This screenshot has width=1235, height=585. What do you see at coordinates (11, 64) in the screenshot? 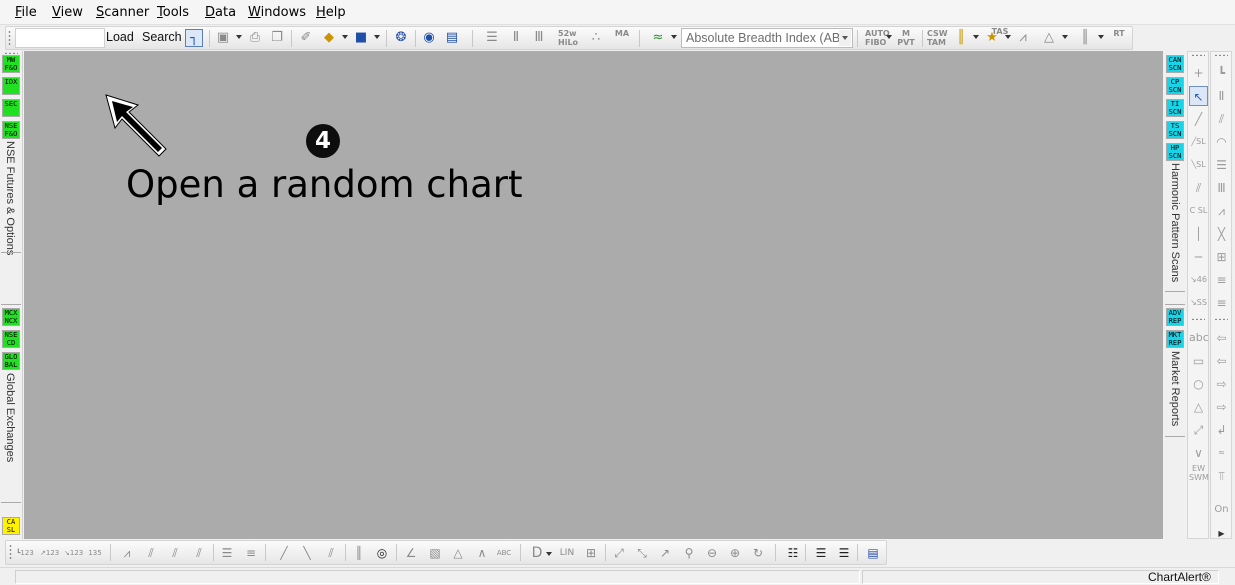
I see `mw-fno-button: MW F&O` at bounding box center [11, 64].